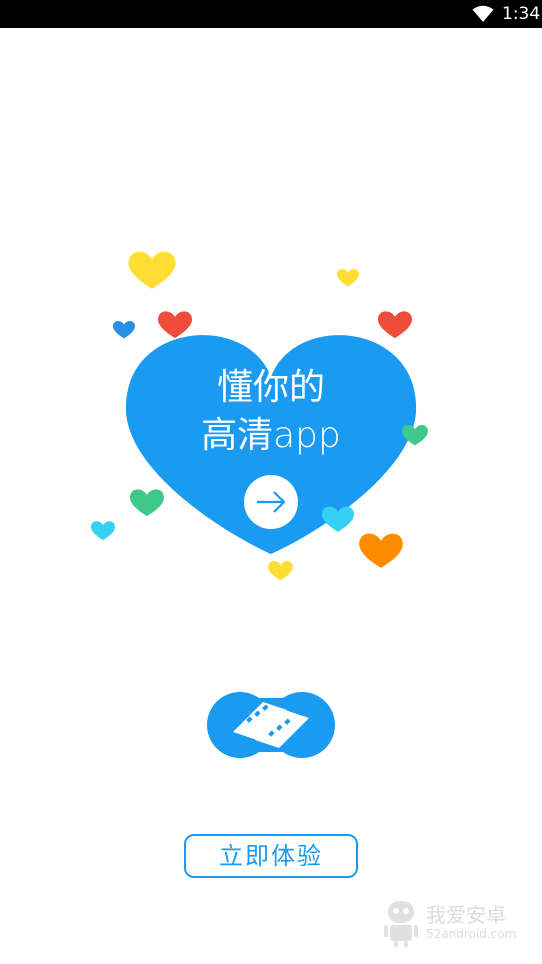 The image size is (542, 964). I want to click on wifi-icon, so click(483, 13).